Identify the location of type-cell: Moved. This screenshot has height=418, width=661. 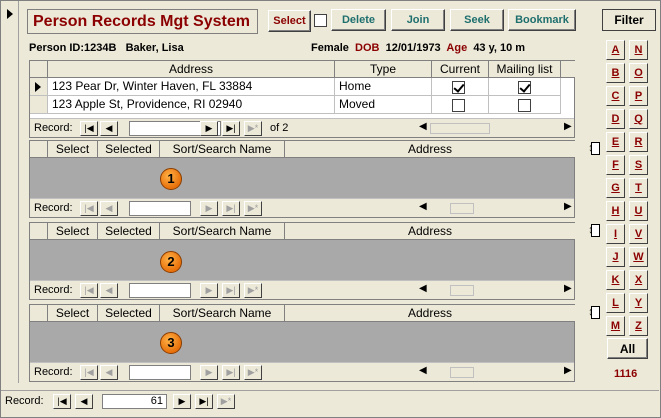
(383, 105).